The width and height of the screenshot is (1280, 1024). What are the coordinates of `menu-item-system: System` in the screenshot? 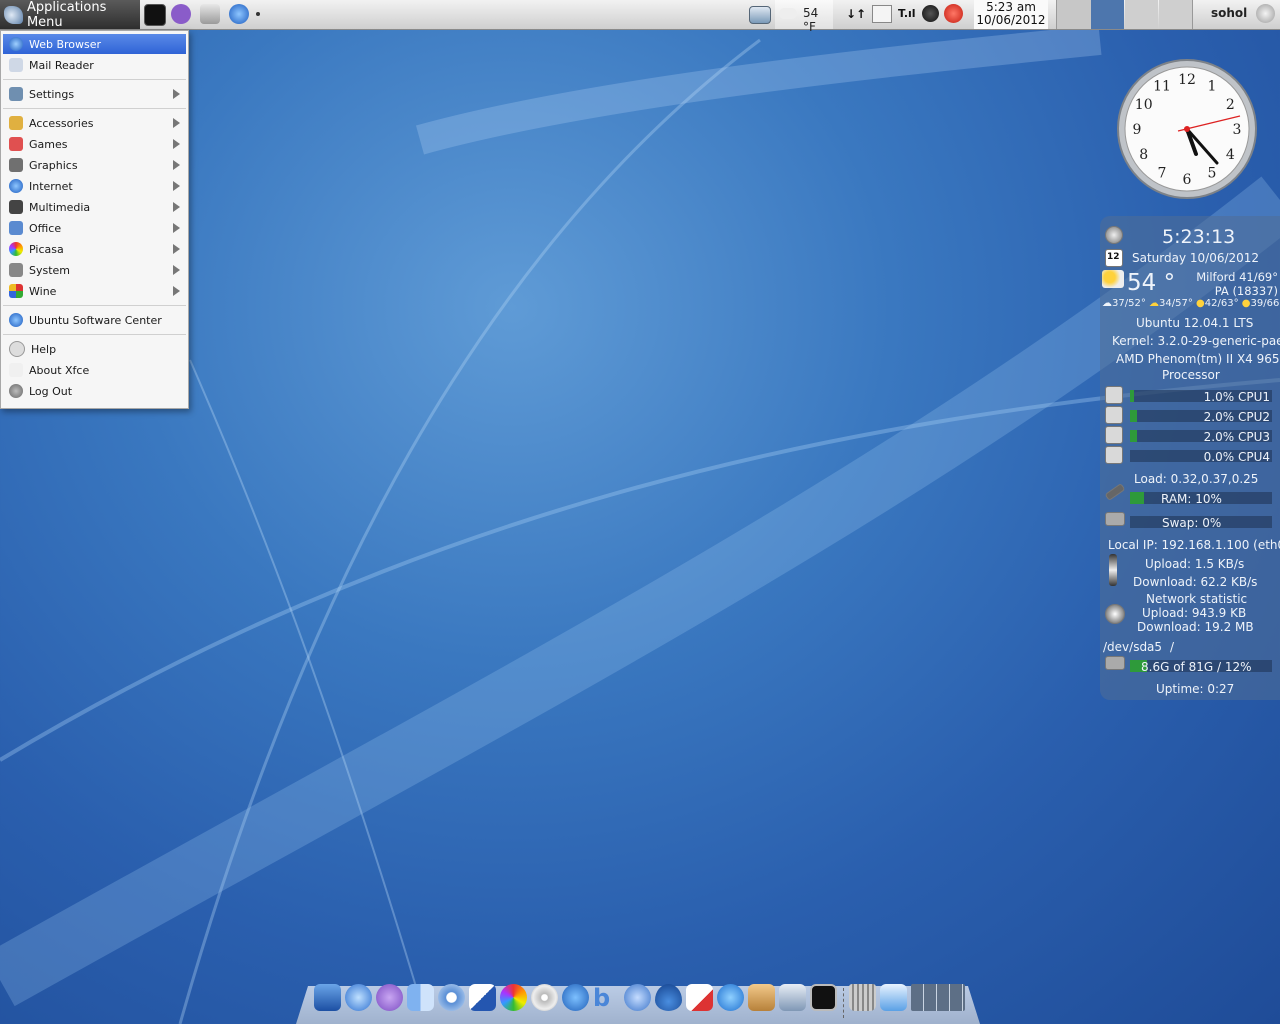 It's located at (94, 270).